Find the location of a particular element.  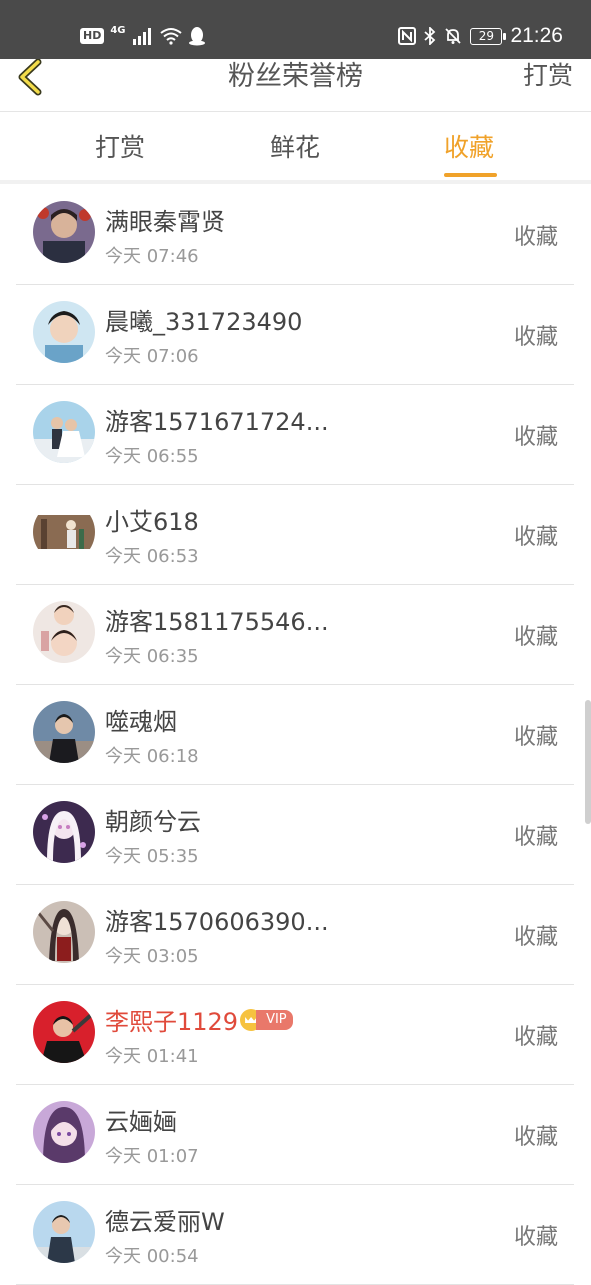

list-item: 游客1571671724... 今天 06:55 收藏 is located at coordinates (295, 435).